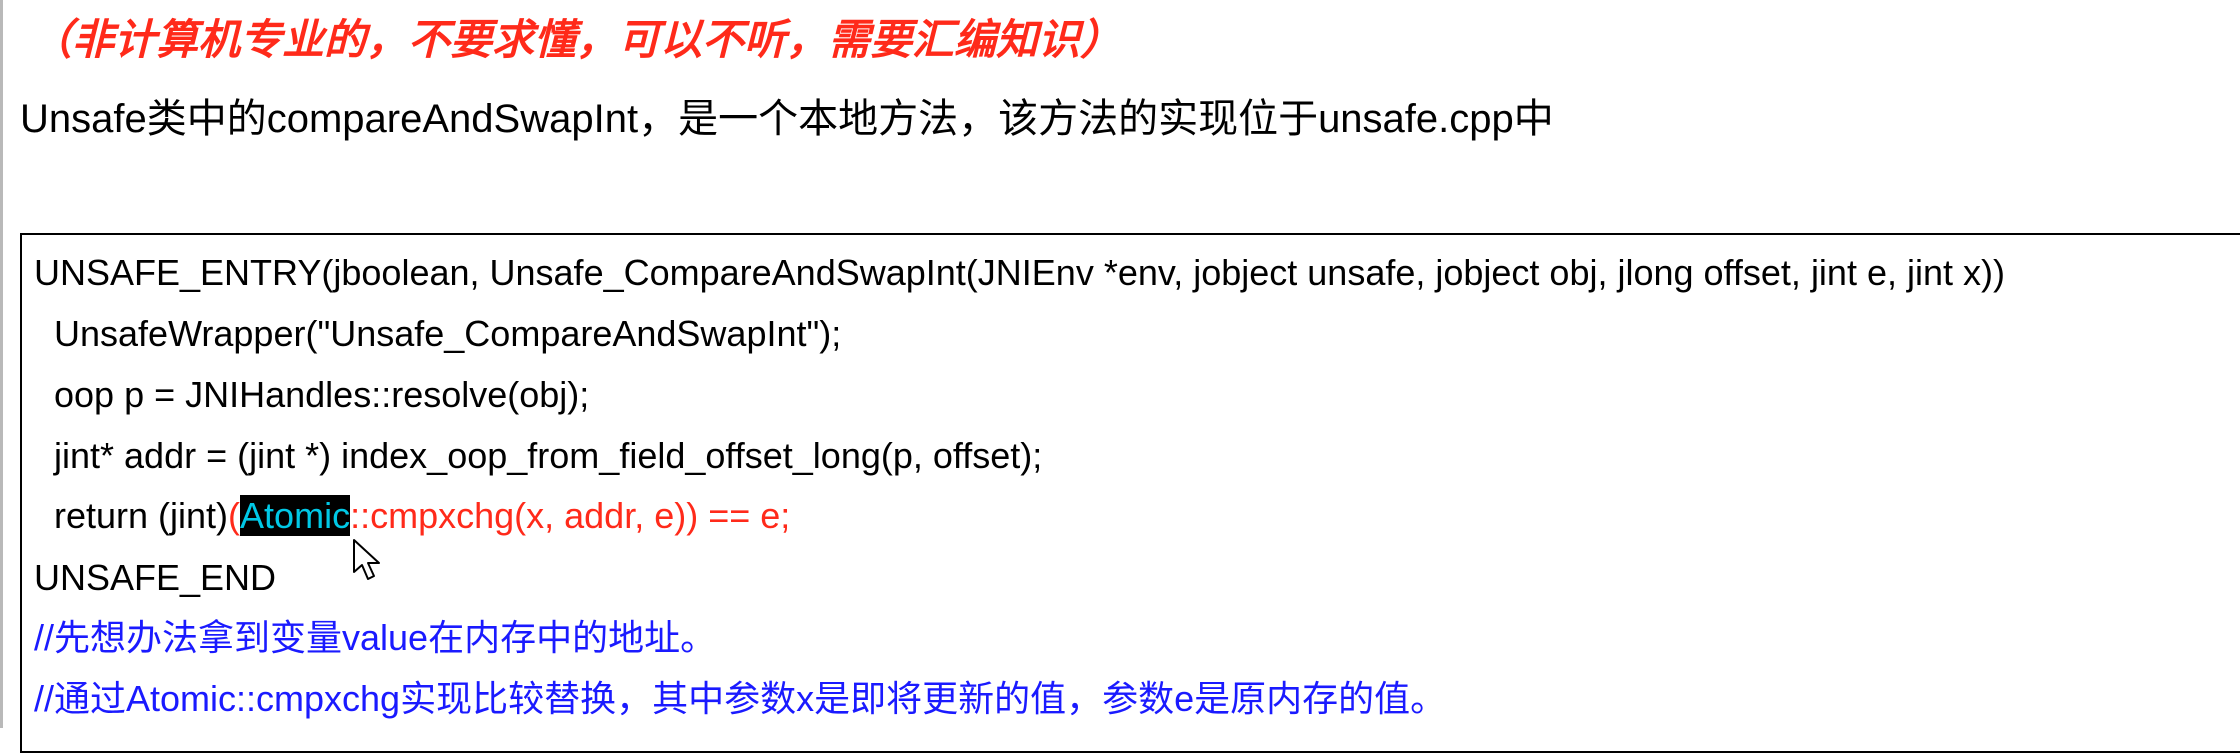 The height and width of the screenshot is (753, 2240). What do you see at coordinates (322, 394) in the screenshot?
I see `code-line-resolve: oop p = JNIHandles::resolve(obj);` at bounding box center [322, 394].